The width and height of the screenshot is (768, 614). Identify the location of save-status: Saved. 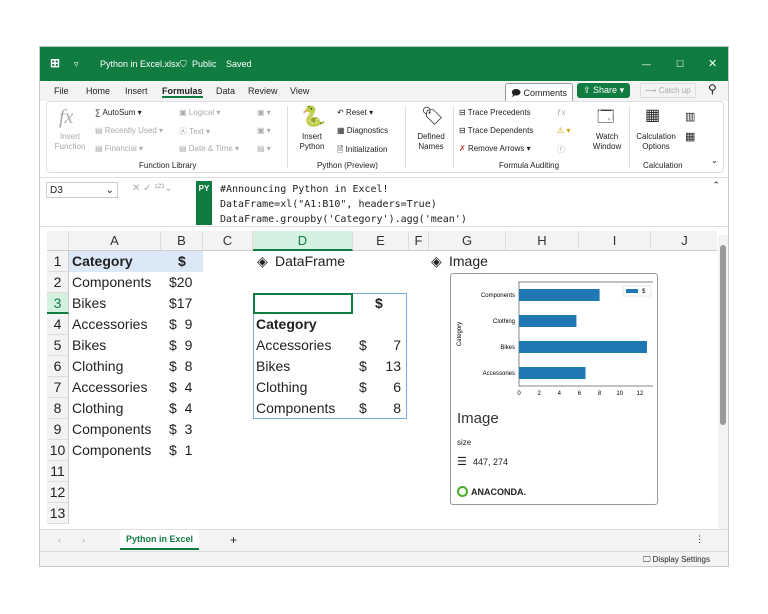
(239, 64).